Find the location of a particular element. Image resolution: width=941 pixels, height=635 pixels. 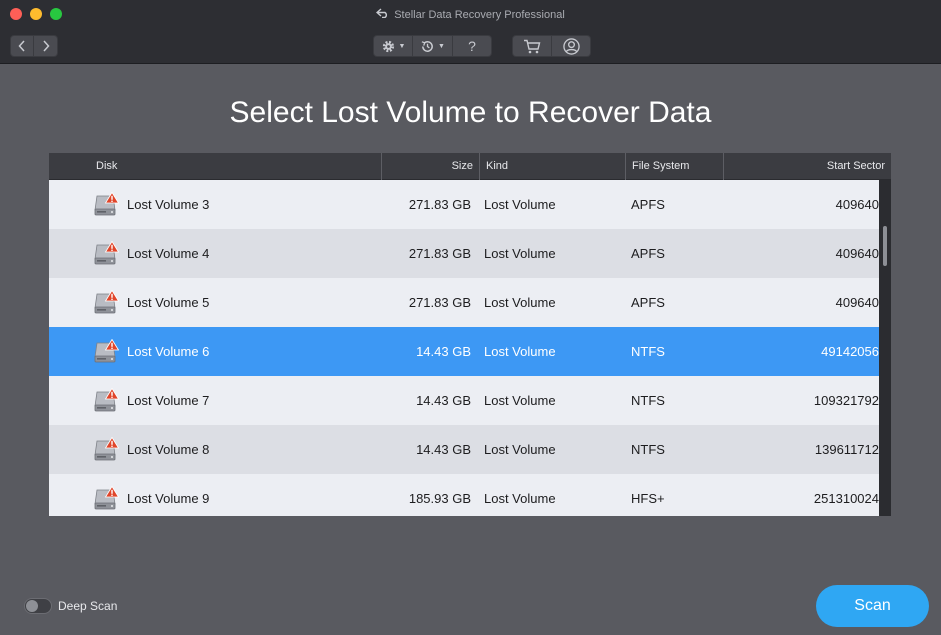

history-dropdown-icon: ▼ is located at coordinates (441, 46).